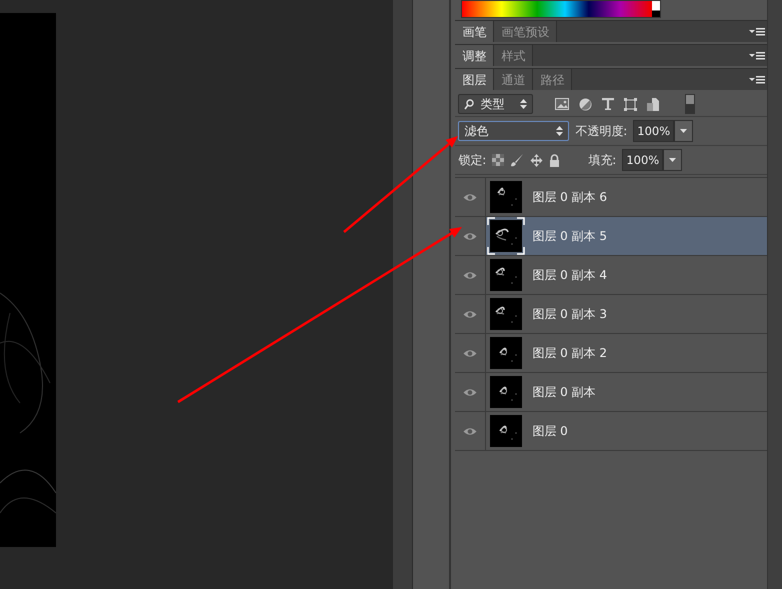 Image resolution: width=782 pixels, height=589 pixels. I want to click on layer-name: 图层 0, so click(550, 431).